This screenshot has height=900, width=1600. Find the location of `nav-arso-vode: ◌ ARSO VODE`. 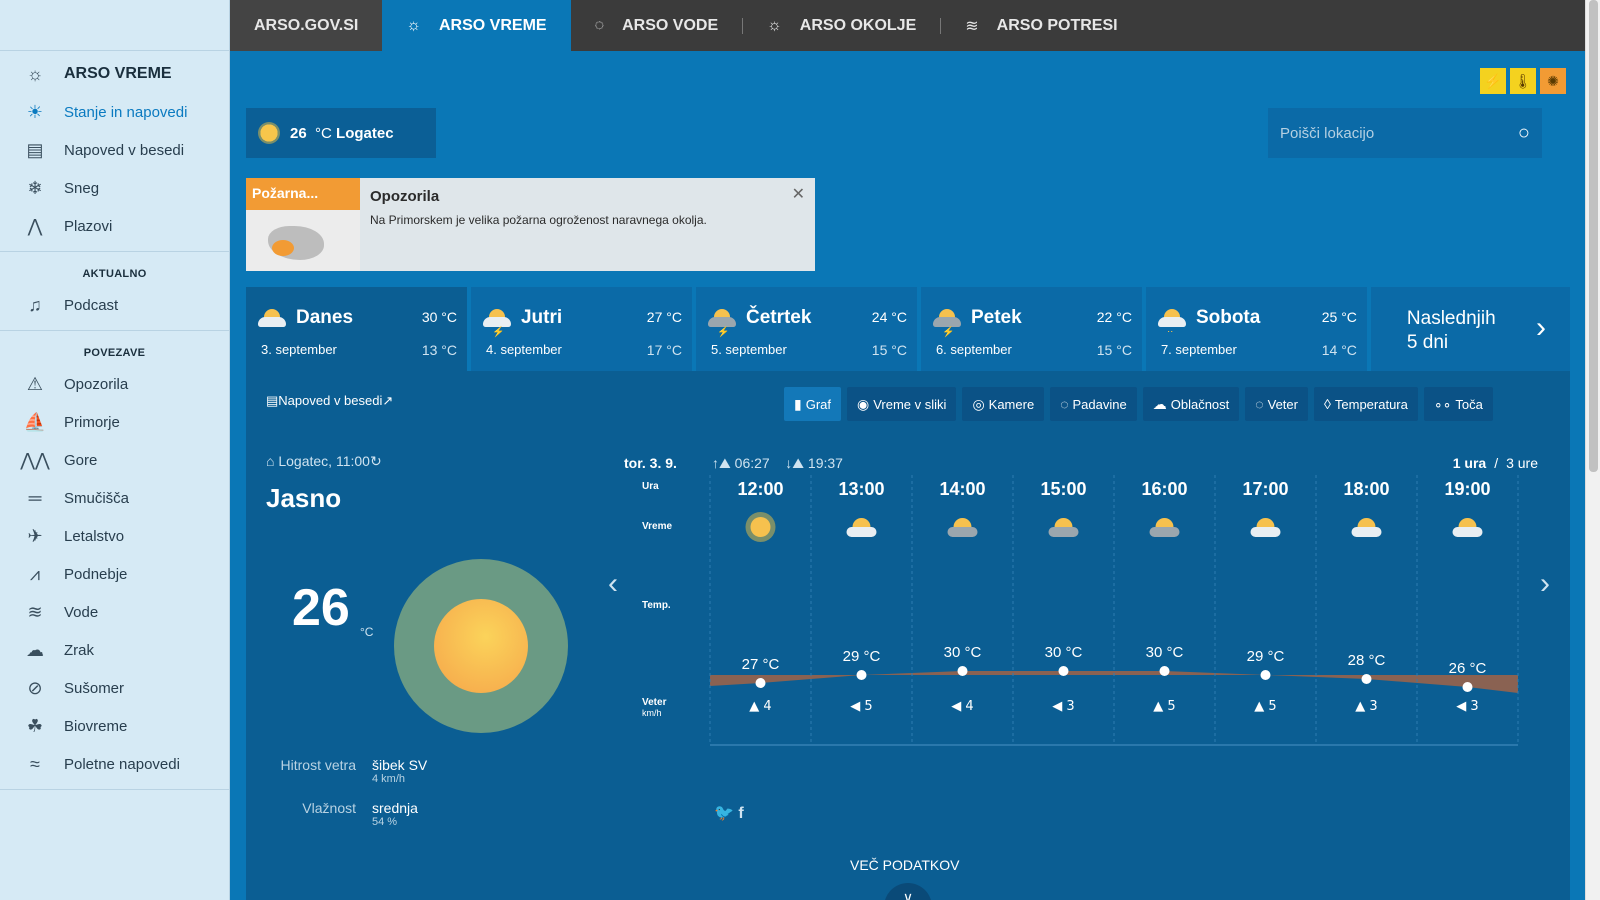

nav-arso-vode: ◌ ARSO VODE is located at coordinates (657, 25).